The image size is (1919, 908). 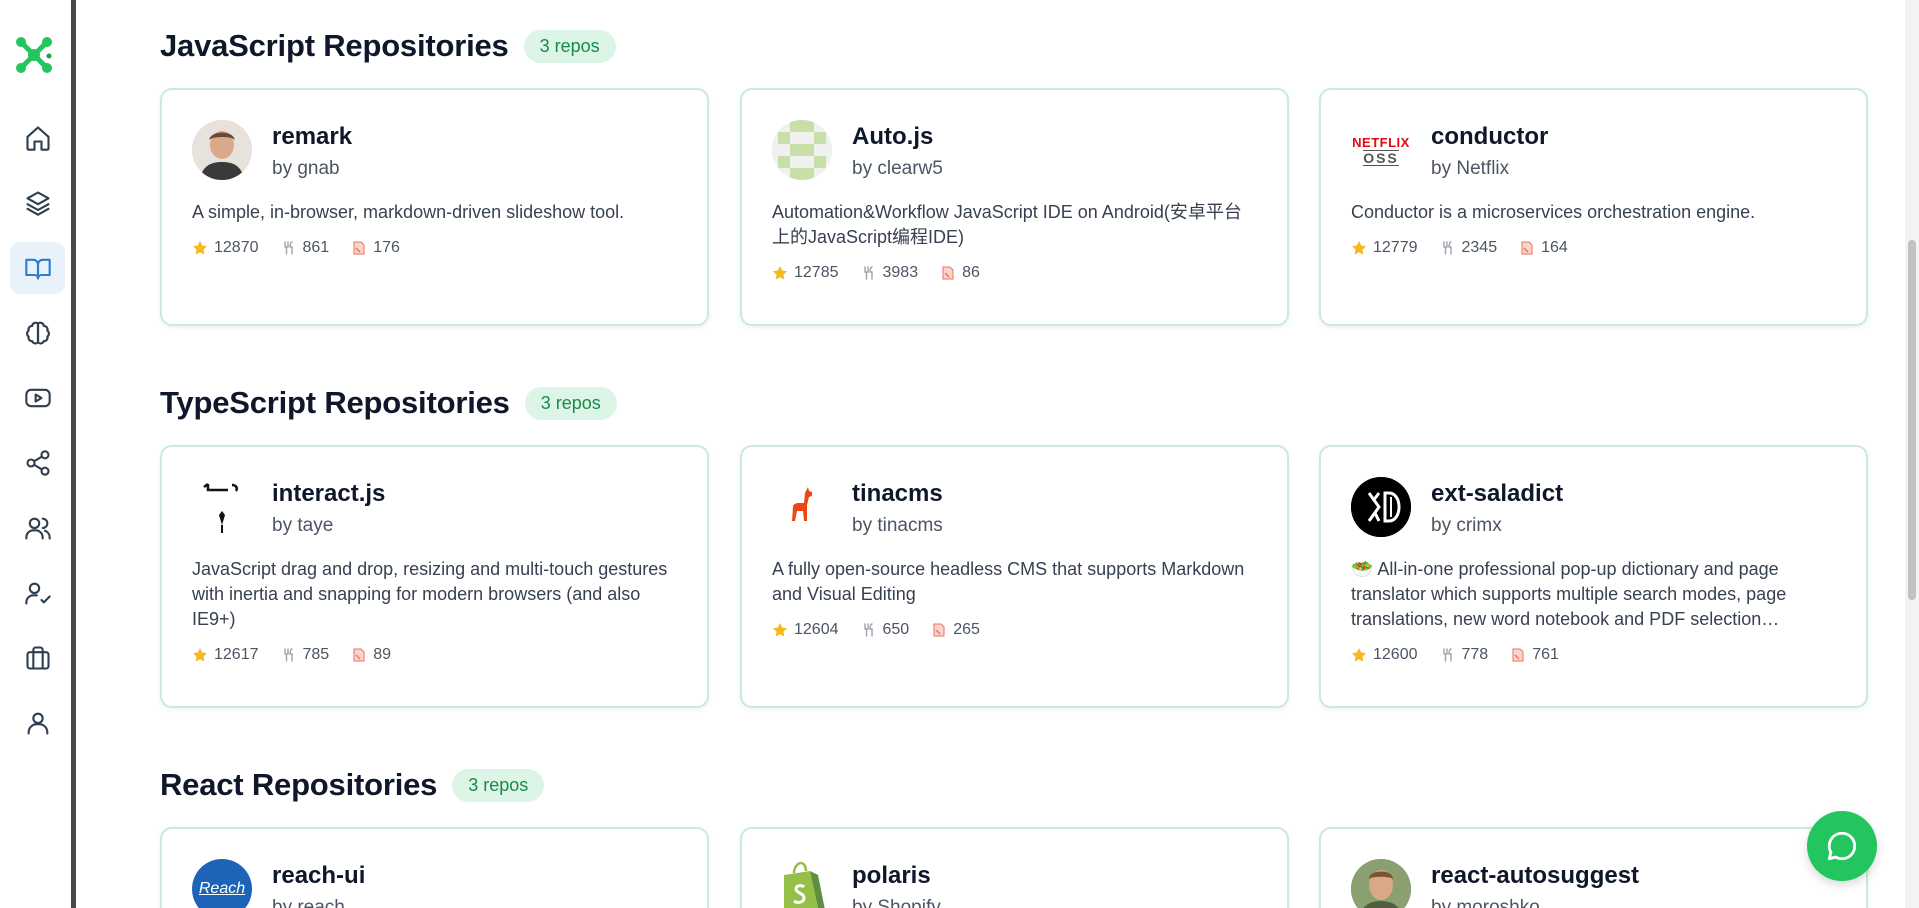 I want to click on issues-stat: 761, so click(x=1534, y=655).